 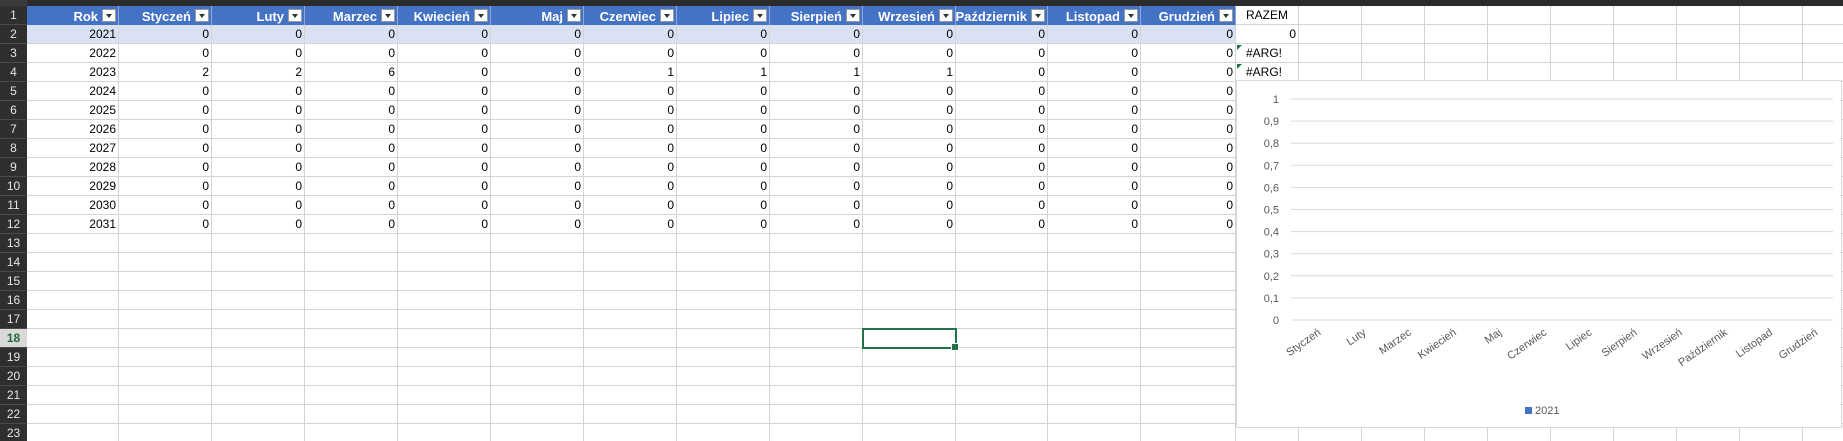 What do you see at coordinates (1267, 34) in the screenshot?
I see `razem-value: 0` at bounding box center [1267, 34].